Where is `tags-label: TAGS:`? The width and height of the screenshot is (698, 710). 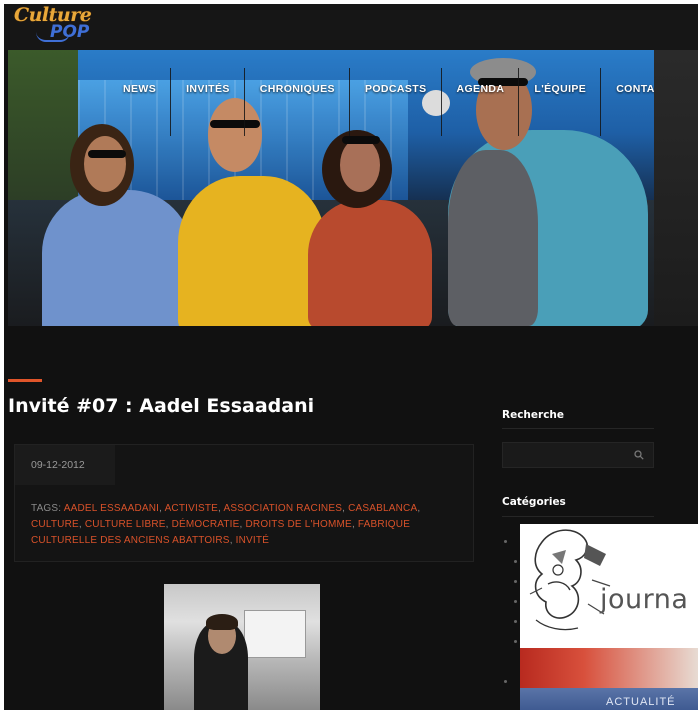
tags-label: TAGS: is located at coordinates (46, 508).